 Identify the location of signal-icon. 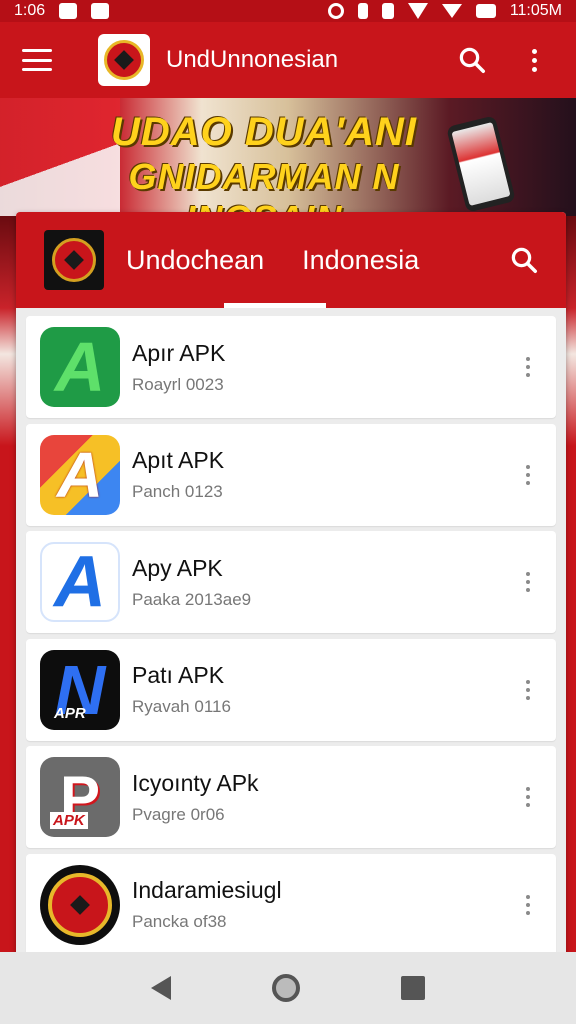
(451, 11).